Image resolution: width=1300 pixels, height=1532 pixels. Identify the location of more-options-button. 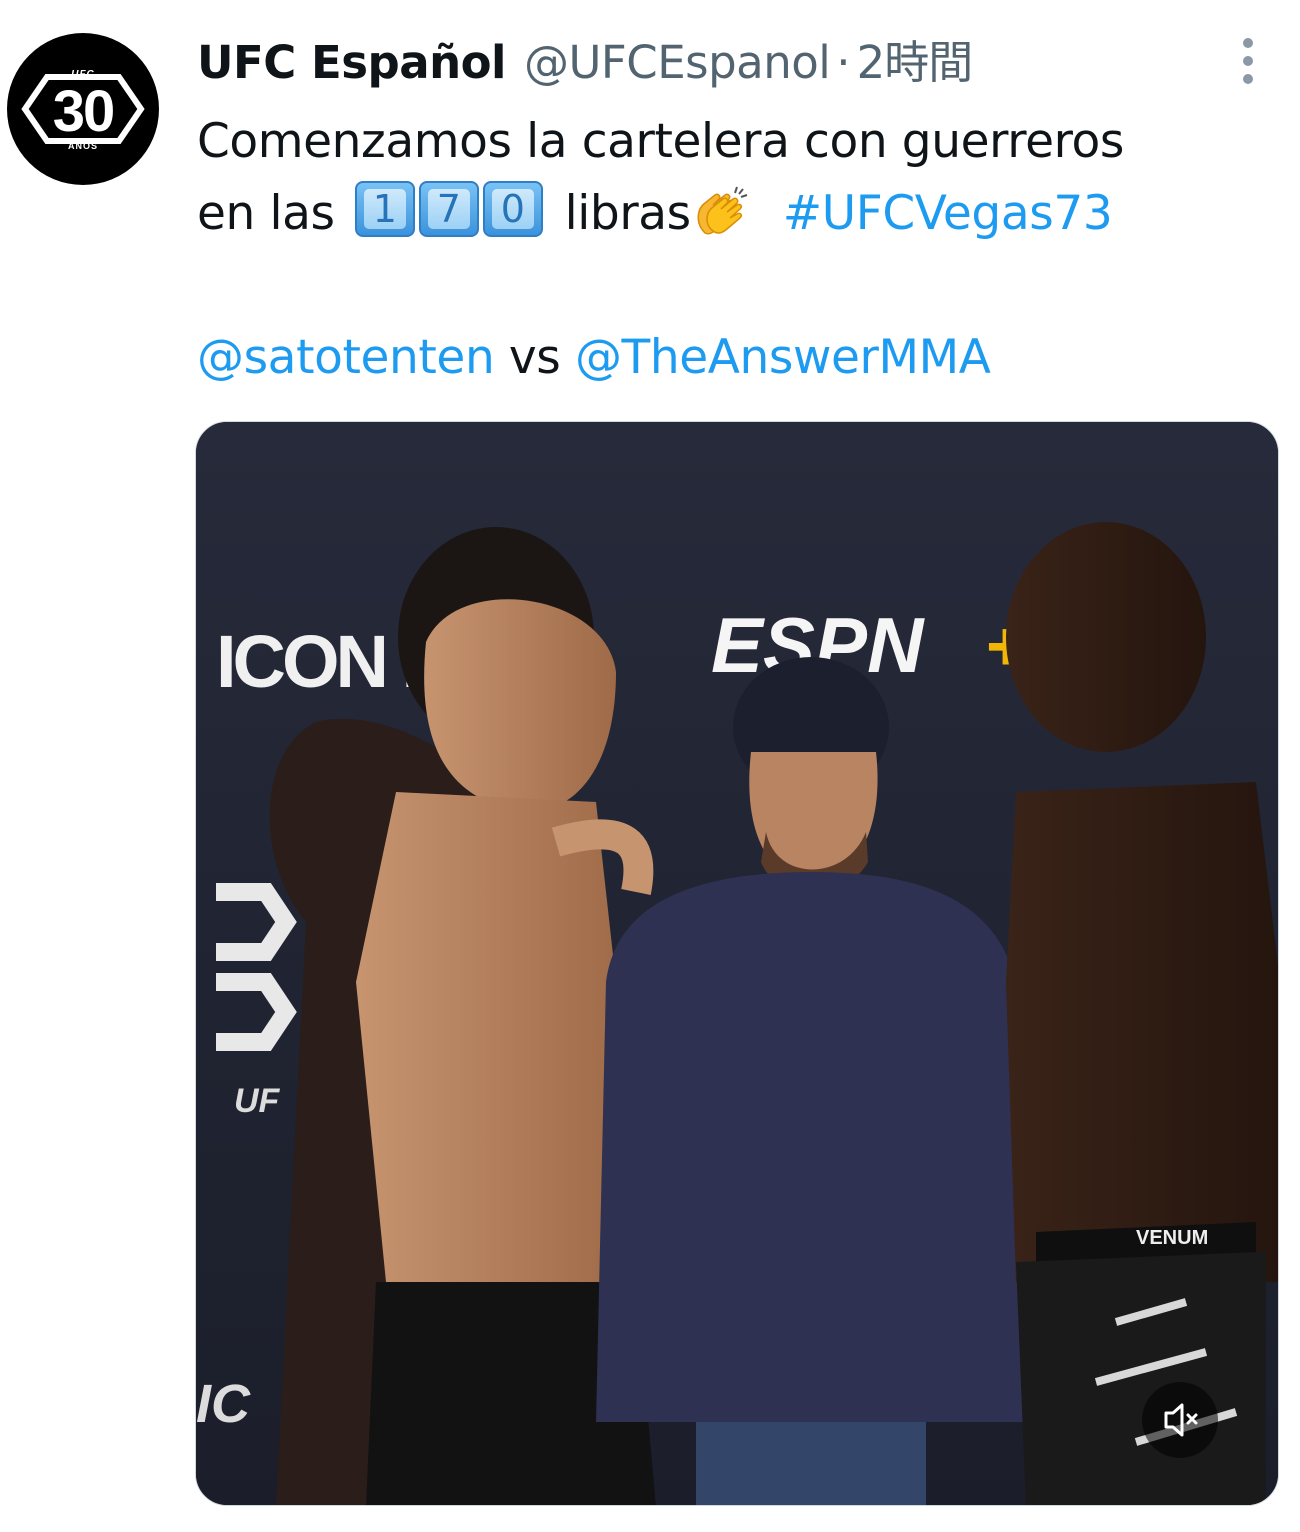
(1248, 60).